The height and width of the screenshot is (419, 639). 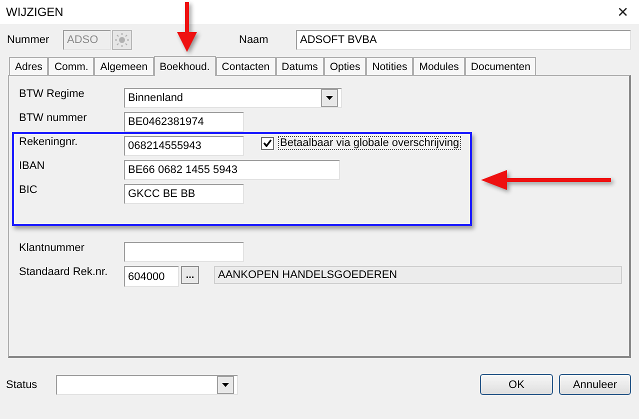 What do you see at coordinates (28, 40) in the screenshot?
I see `field-label: Nummer` at bounding box center [28, 40].